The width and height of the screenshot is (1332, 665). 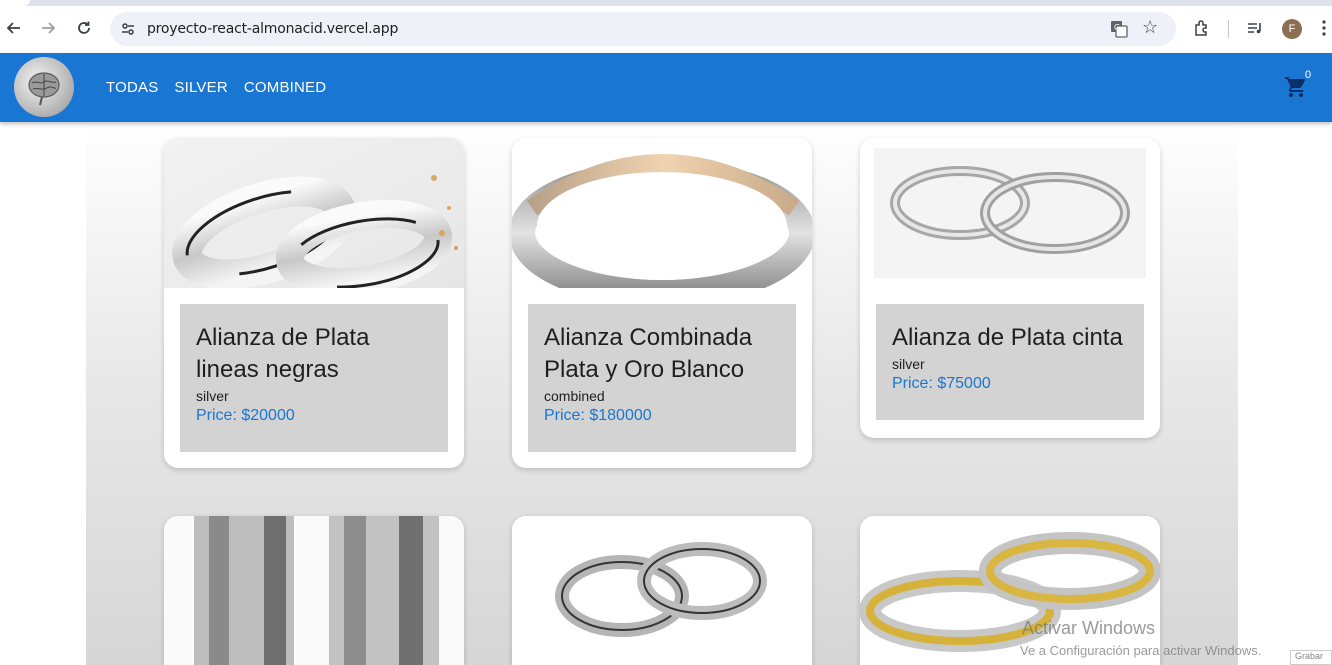 What do you see at coordinates (283, 353) in the screenshot?
I see `product-name: Alianza de Plata lineas negras` at bounding box center [283, 353].